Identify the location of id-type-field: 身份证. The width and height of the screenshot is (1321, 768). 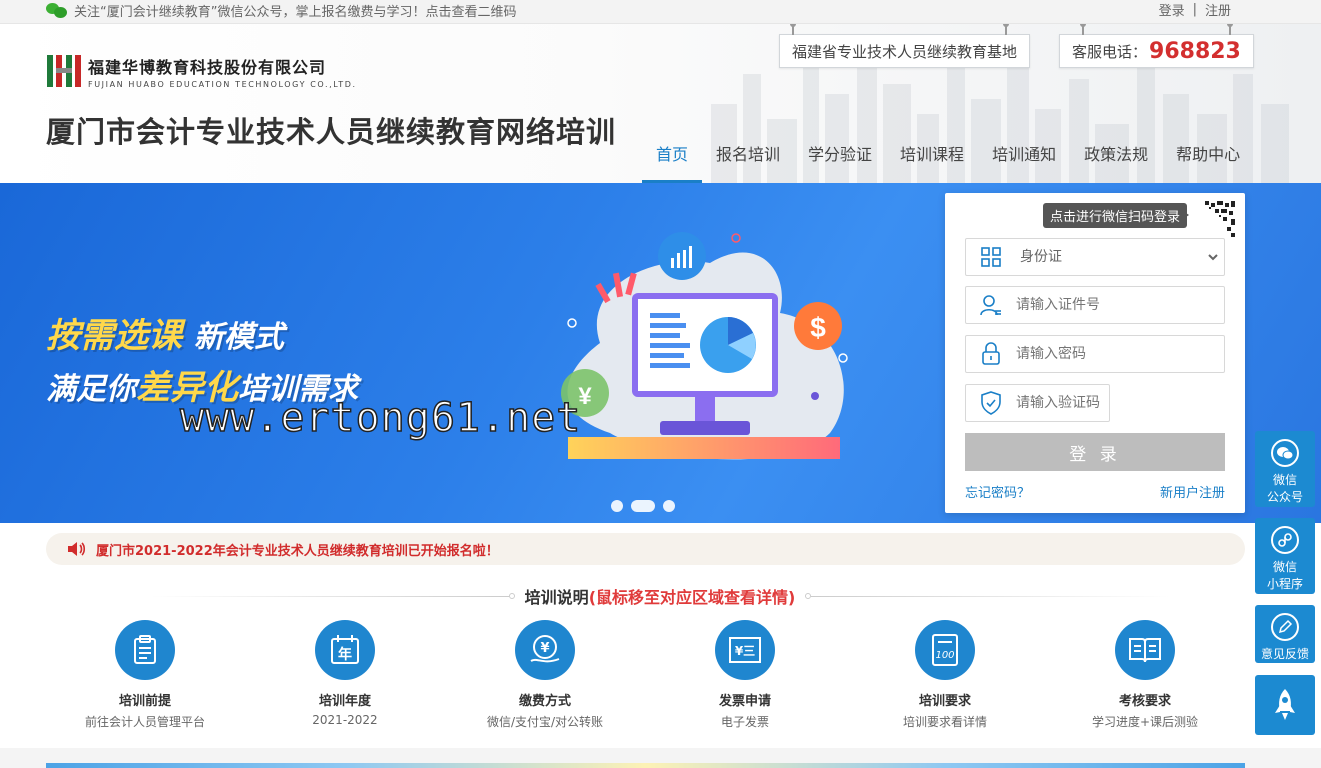
(1095, 257).